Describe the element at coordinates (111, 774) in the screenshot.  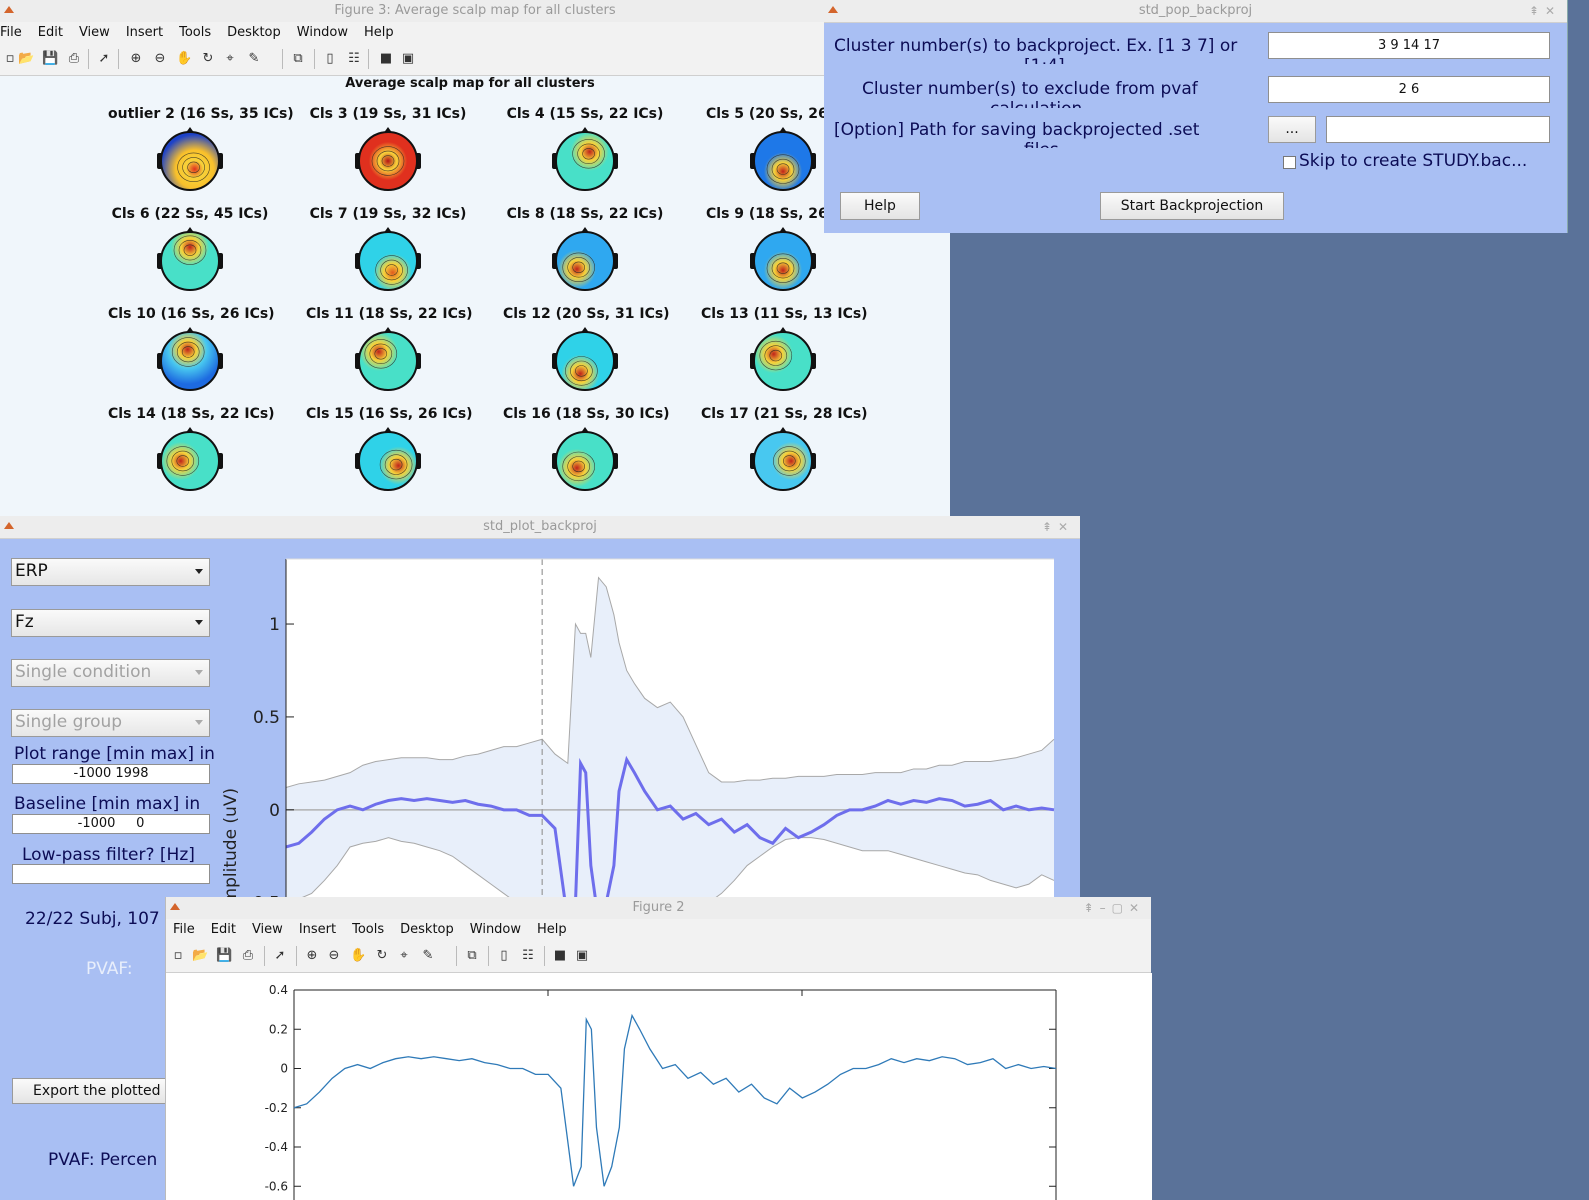
I see `plot-range-input: -1000 1998` at that location.